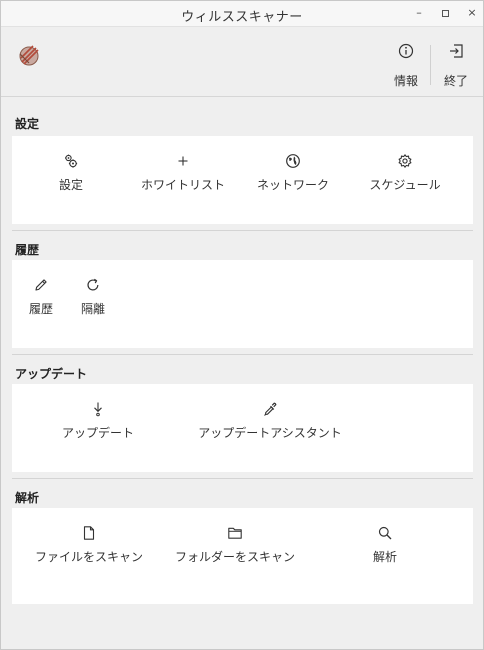 Image resolution: width=484 pixels, height=650 pixels. What do you see at coordinates (183, 161) in the screenshot?
I see `plus-icon` at bounding box center [183, 161].